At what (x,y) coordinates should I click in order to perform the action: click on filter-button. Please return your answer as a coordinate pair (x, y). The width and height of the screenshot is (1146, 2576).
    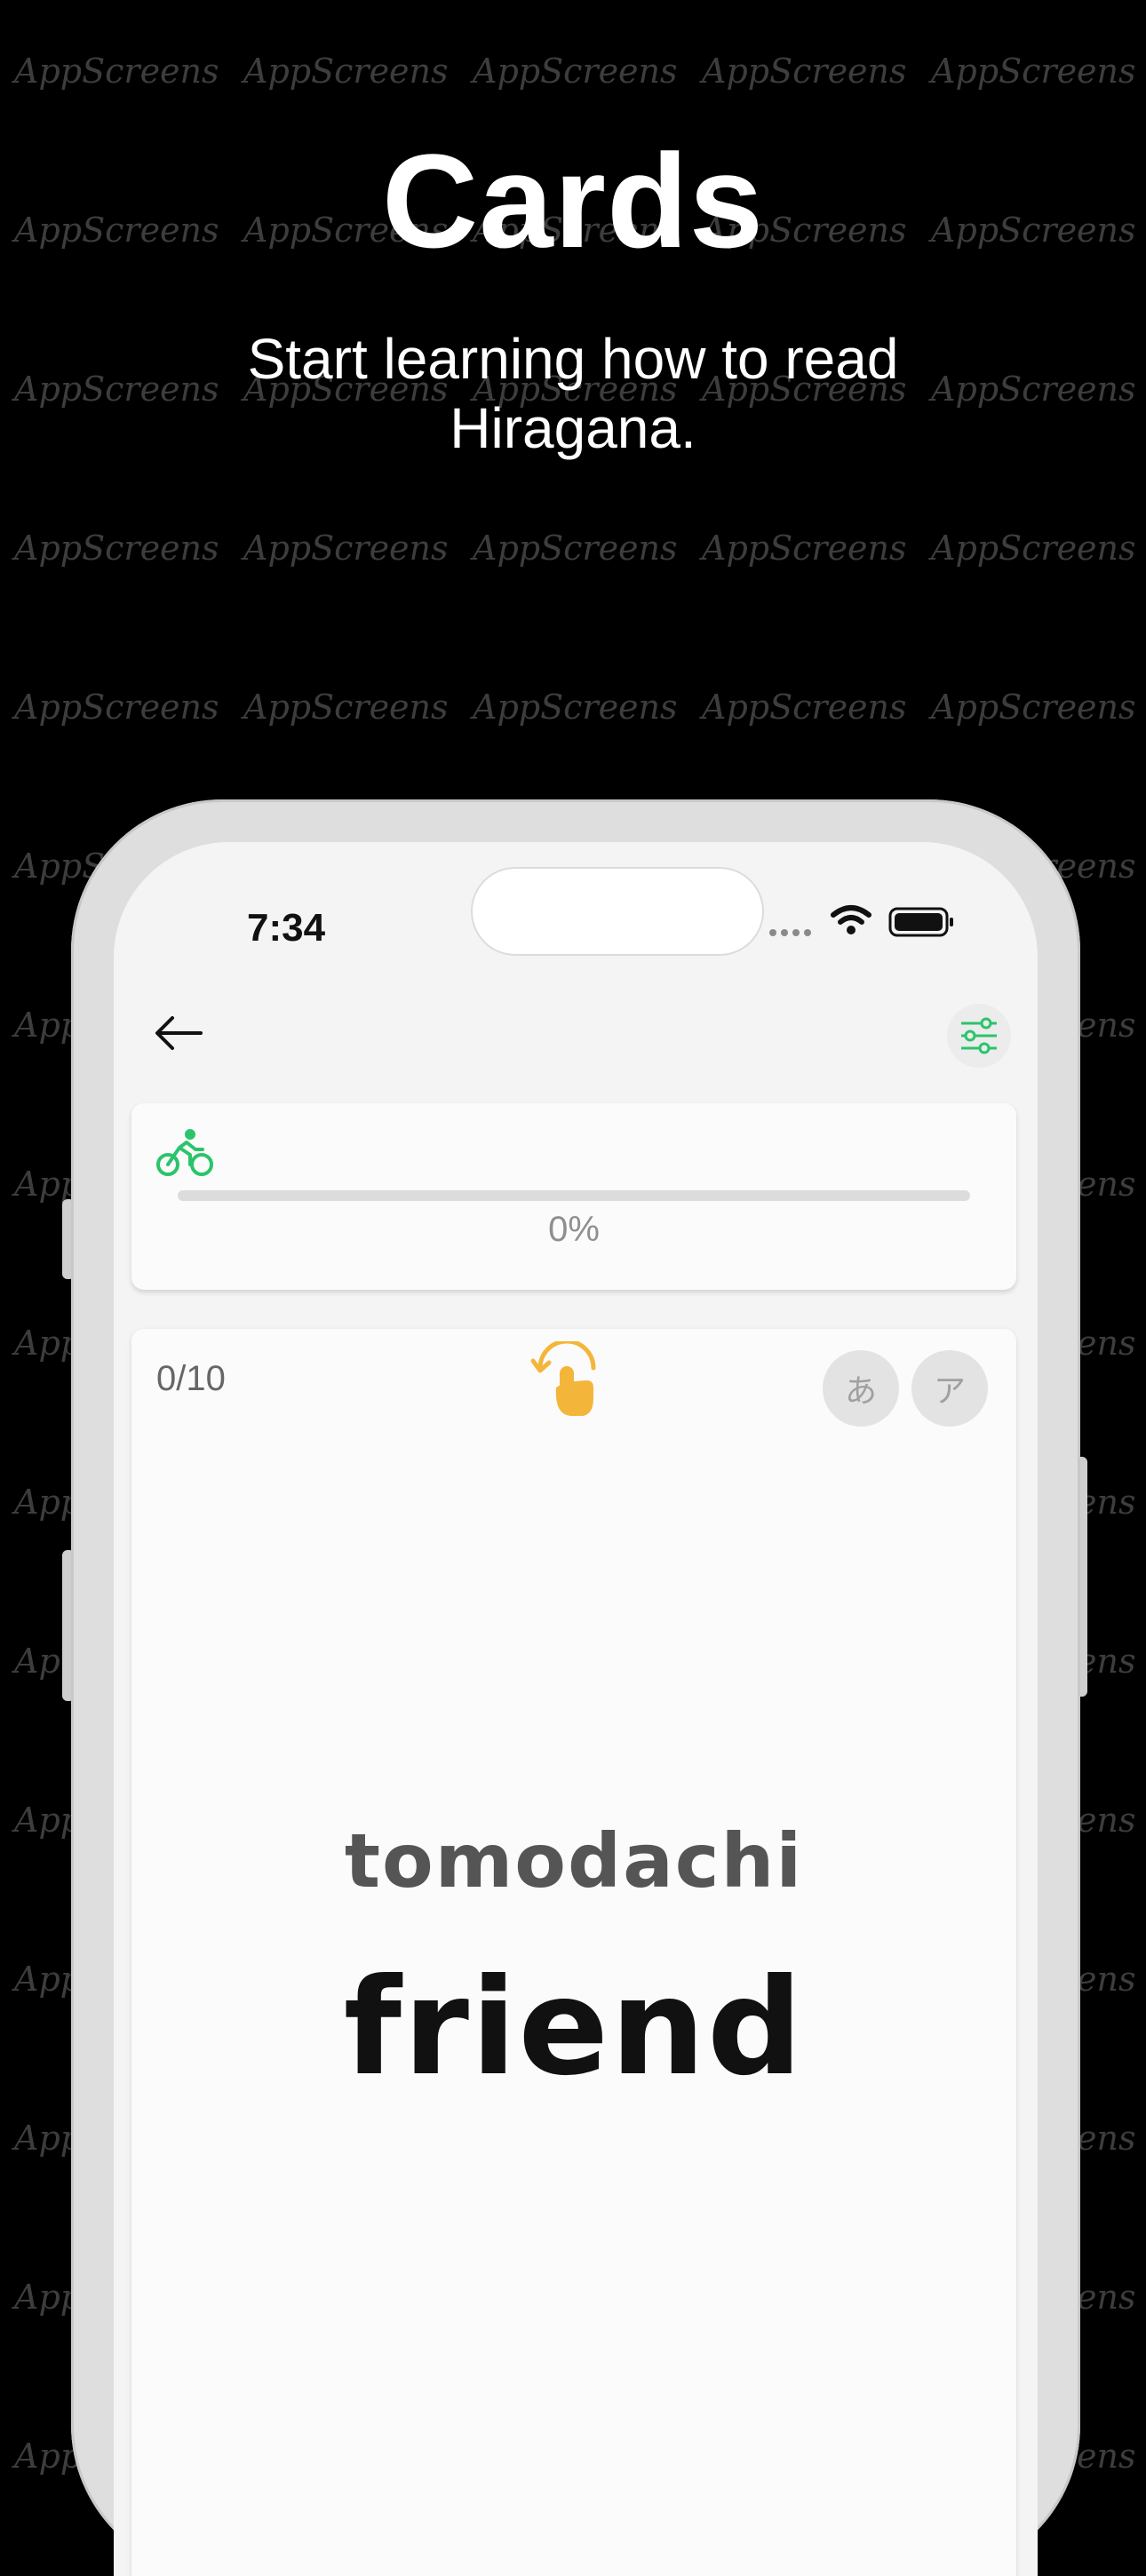
    Looking at the image, I should click on (979, 1036).